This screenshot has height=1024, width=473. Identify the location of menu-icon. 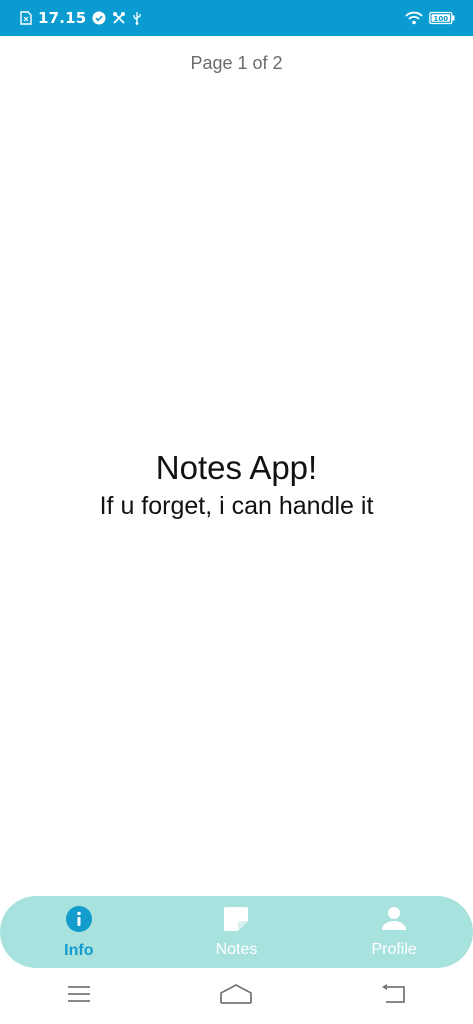
(79, 996).